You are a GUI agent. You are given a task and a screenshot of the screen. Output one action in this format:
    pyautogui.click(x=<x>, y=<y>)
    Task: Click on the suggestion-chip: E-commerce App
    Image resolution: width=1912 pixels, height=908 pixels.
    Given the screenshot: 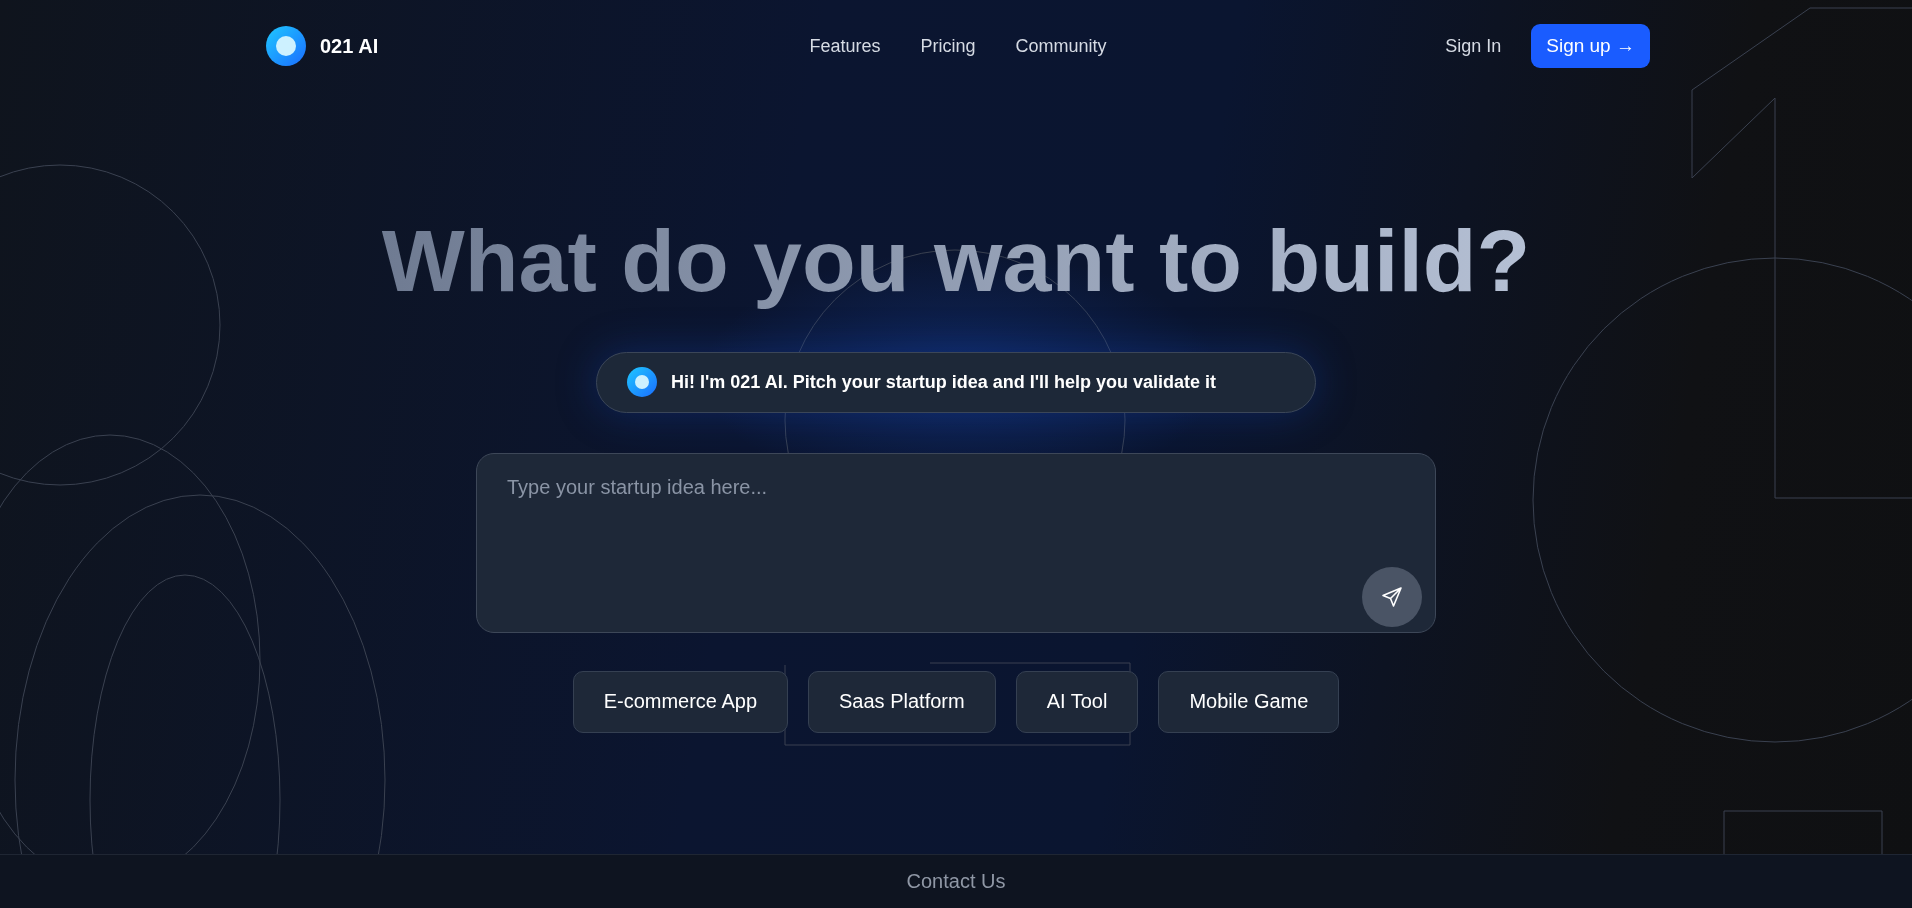 What is the action you would take?
    pyautogui.click(x=680, y=701)
    